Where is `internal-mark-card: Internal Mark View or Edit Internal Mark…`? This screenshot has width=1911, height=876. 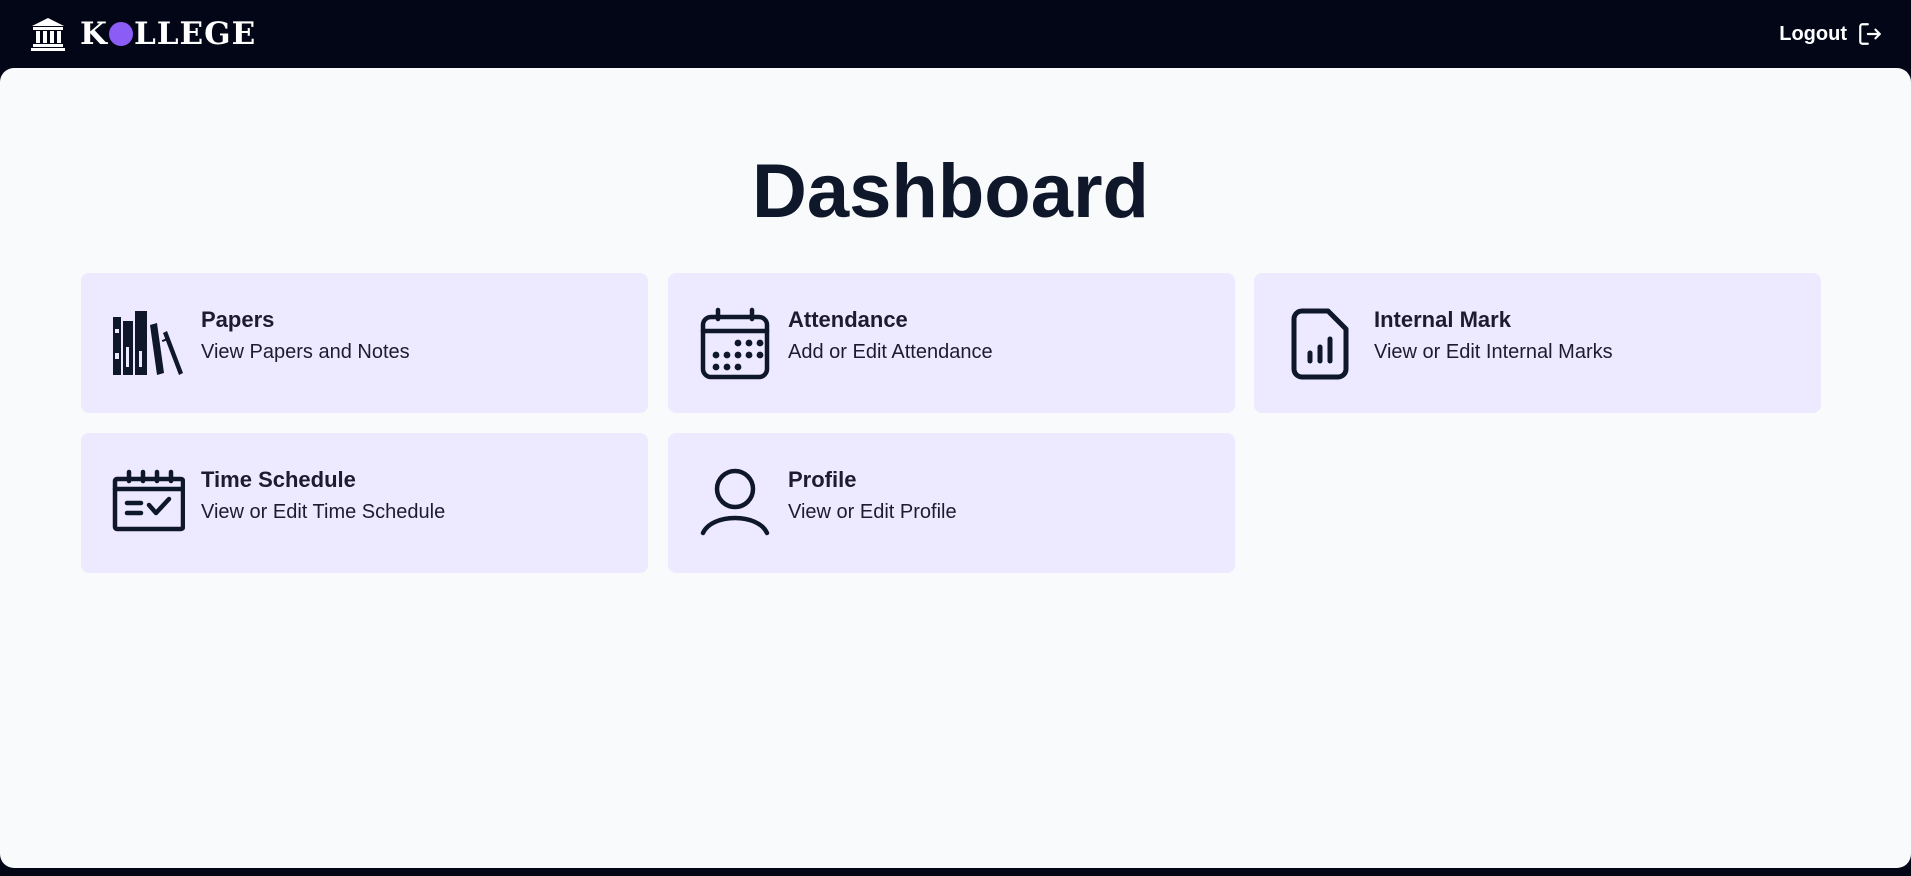
internal-mark-card: Internal Mark View or Edit Internal Mark… is located at coordinates (1537, 343).